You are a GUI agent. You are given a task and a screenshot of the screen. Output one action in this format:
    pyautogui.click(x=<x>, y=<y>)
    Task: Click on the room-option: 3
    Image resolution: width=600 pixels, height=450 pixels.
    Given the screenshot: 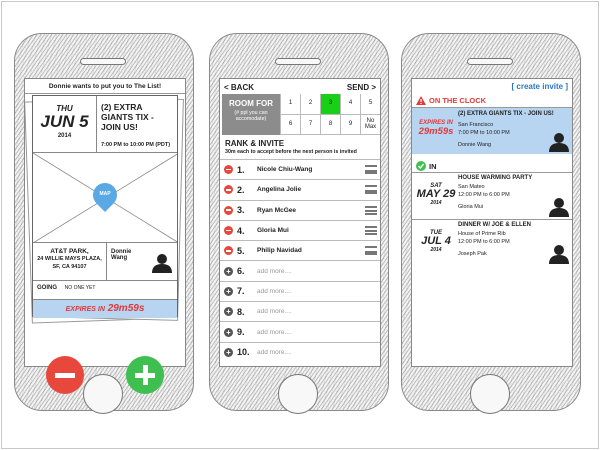 What is the action you would take?
    pyautogui.click(x=330, y=104)
    